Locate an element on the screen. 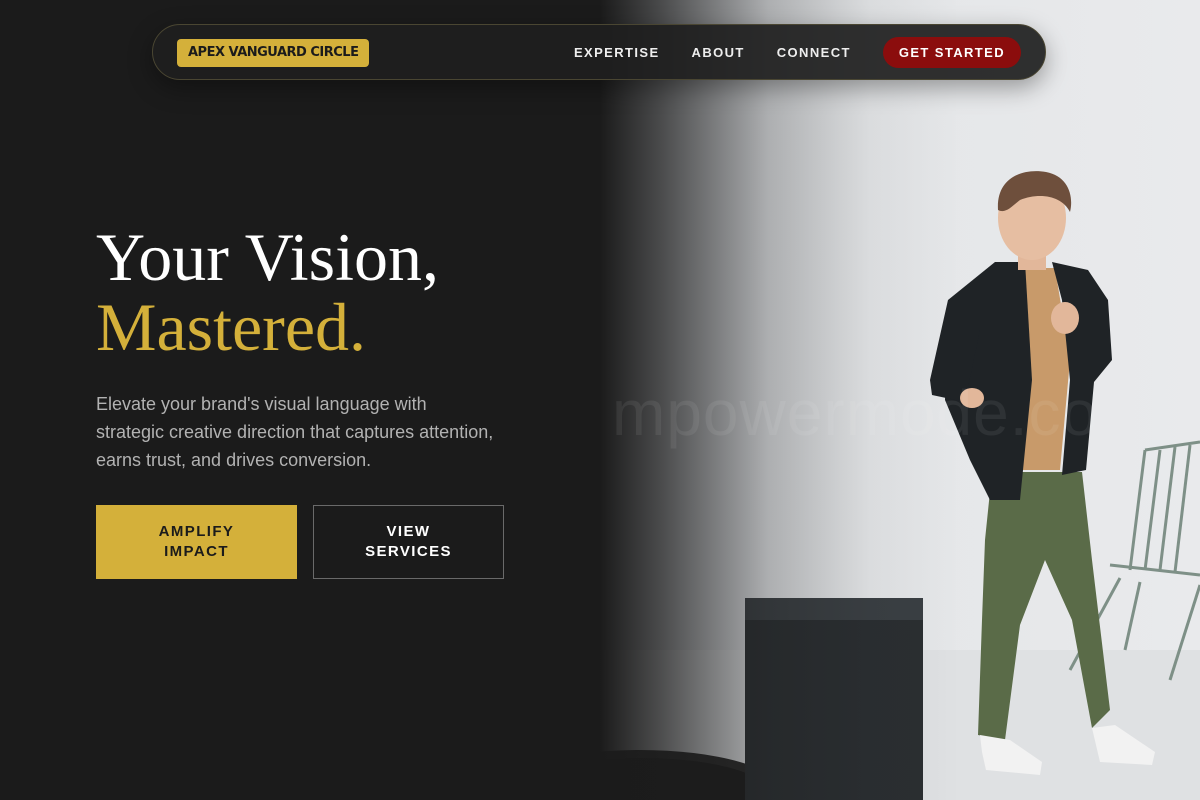 The image size is (1200, 800). nav-link-about: ABOUT is located at coordinates (718, 52).